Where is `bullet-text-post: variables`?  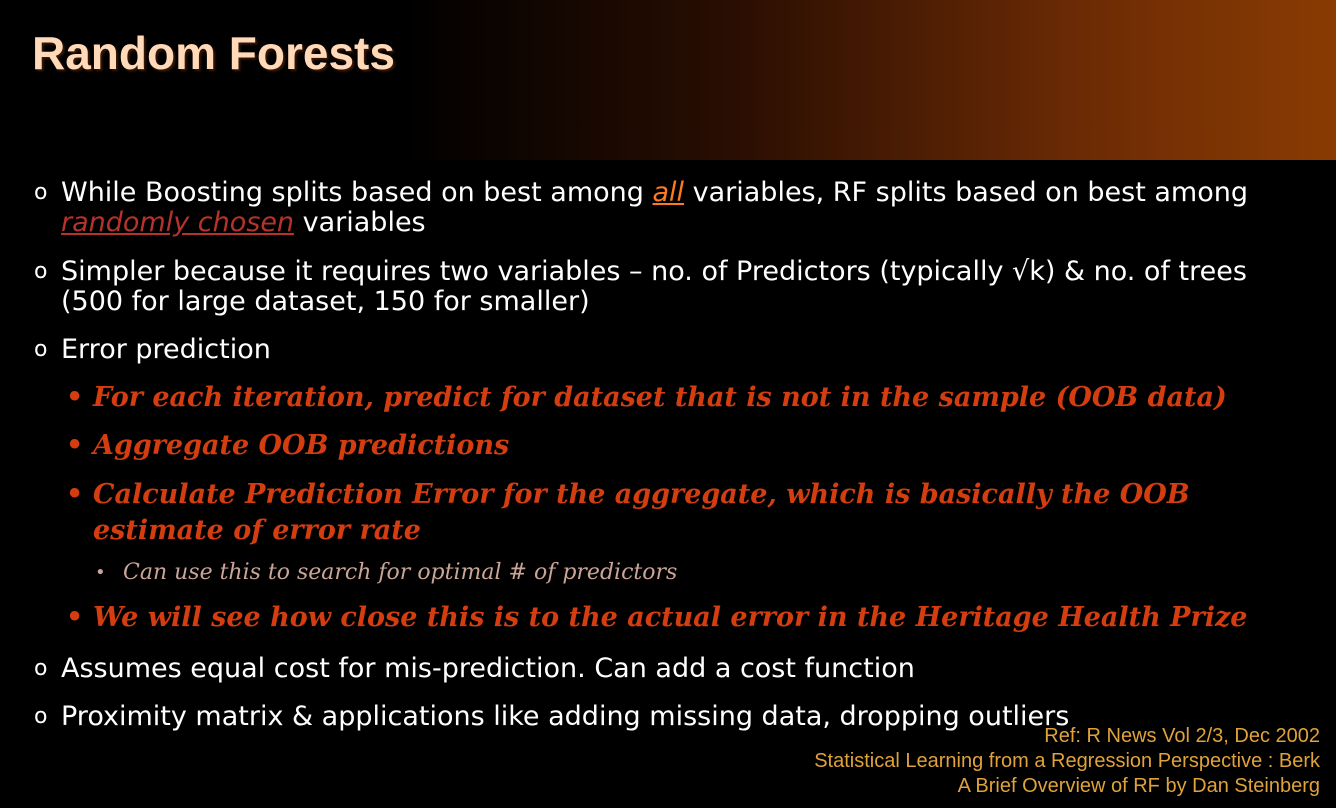
bullet-text-post: variables is located at coordinates (360, 222).